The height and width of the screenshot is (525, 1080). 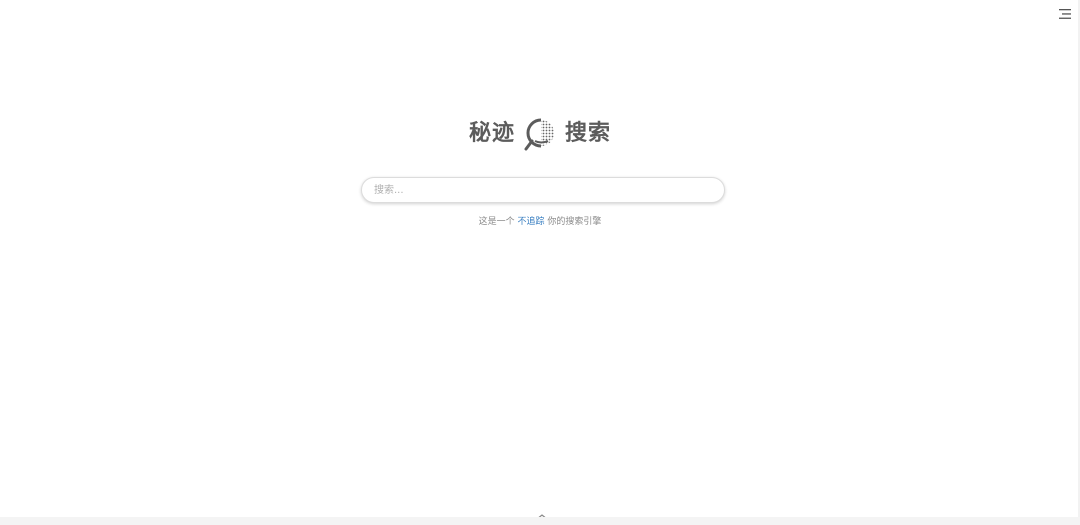 I want to click on search-box, so click(x=543, y=190).